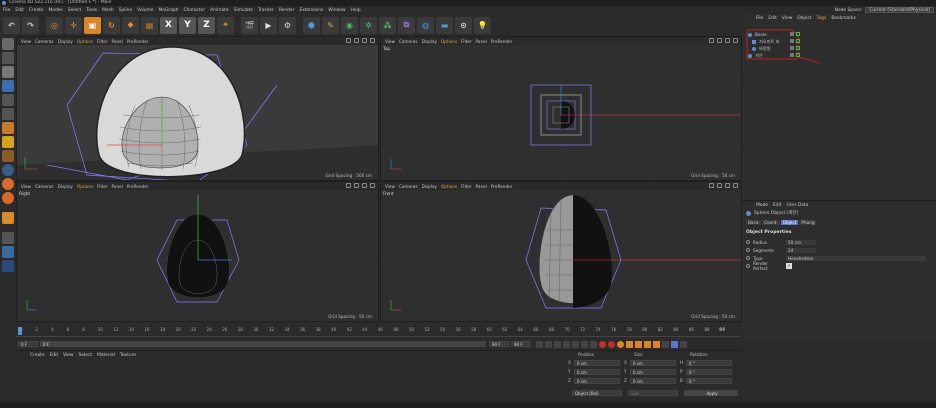  Describe the element at coordinates (8, 170) in the screenshot. I see `snap-icon` at that location.